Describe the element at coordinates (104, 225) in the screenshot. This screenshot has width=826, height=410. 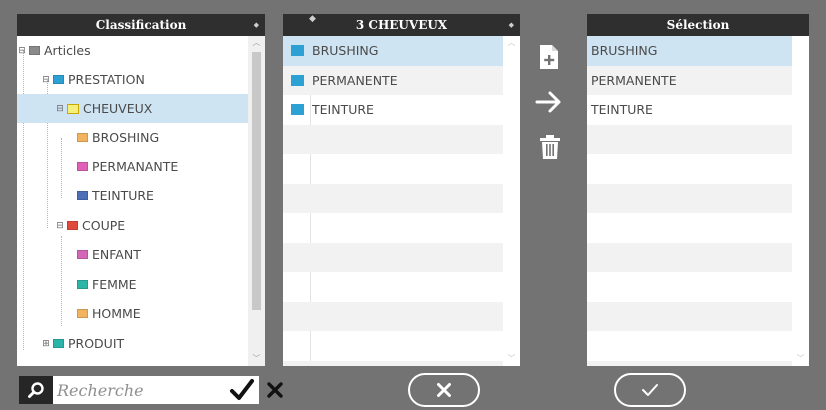
I see `tree-node-label: COUPE` at that location.